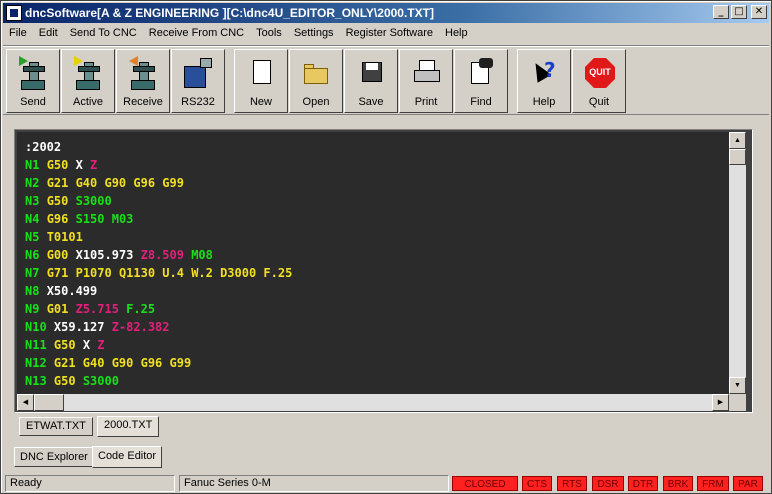 Image resolution: width=772 pixels, height=494 pixels. Describe the element at coordinates (316, 81) in the screenshot. I see `open-button: Open` at that location.